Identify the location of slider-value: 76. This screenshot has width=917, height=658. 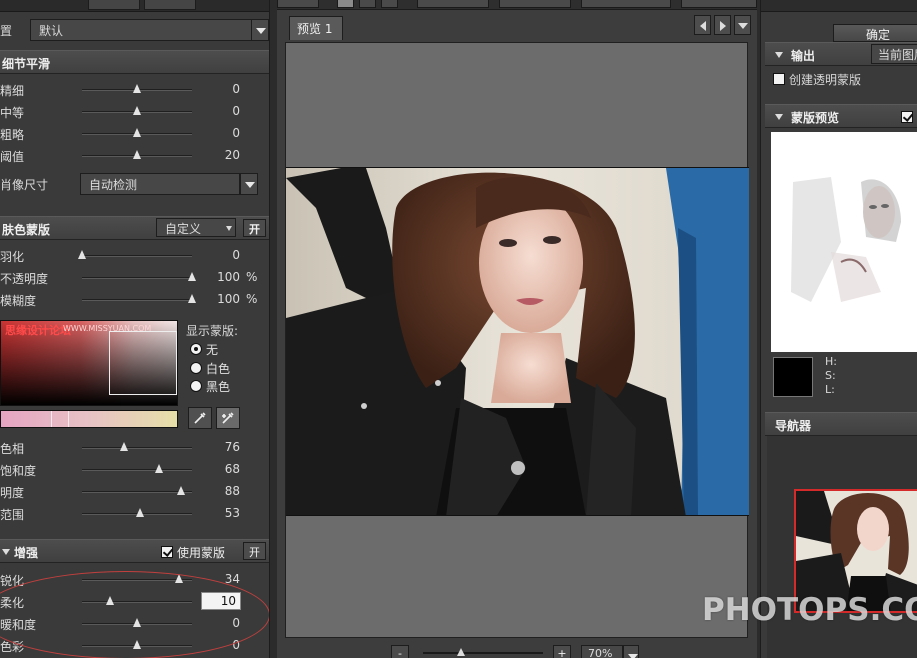
(232, 447).